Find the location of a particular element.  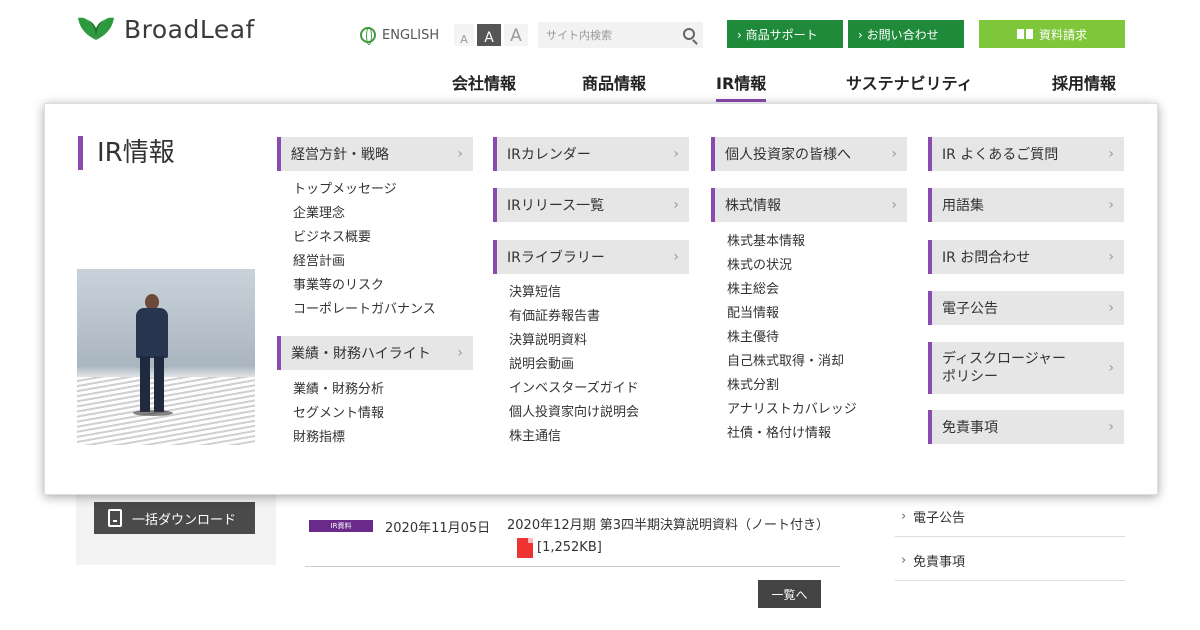

menu-category-ir-faq: IR よくあるご質問 › is located at coordinates (1026, 154).